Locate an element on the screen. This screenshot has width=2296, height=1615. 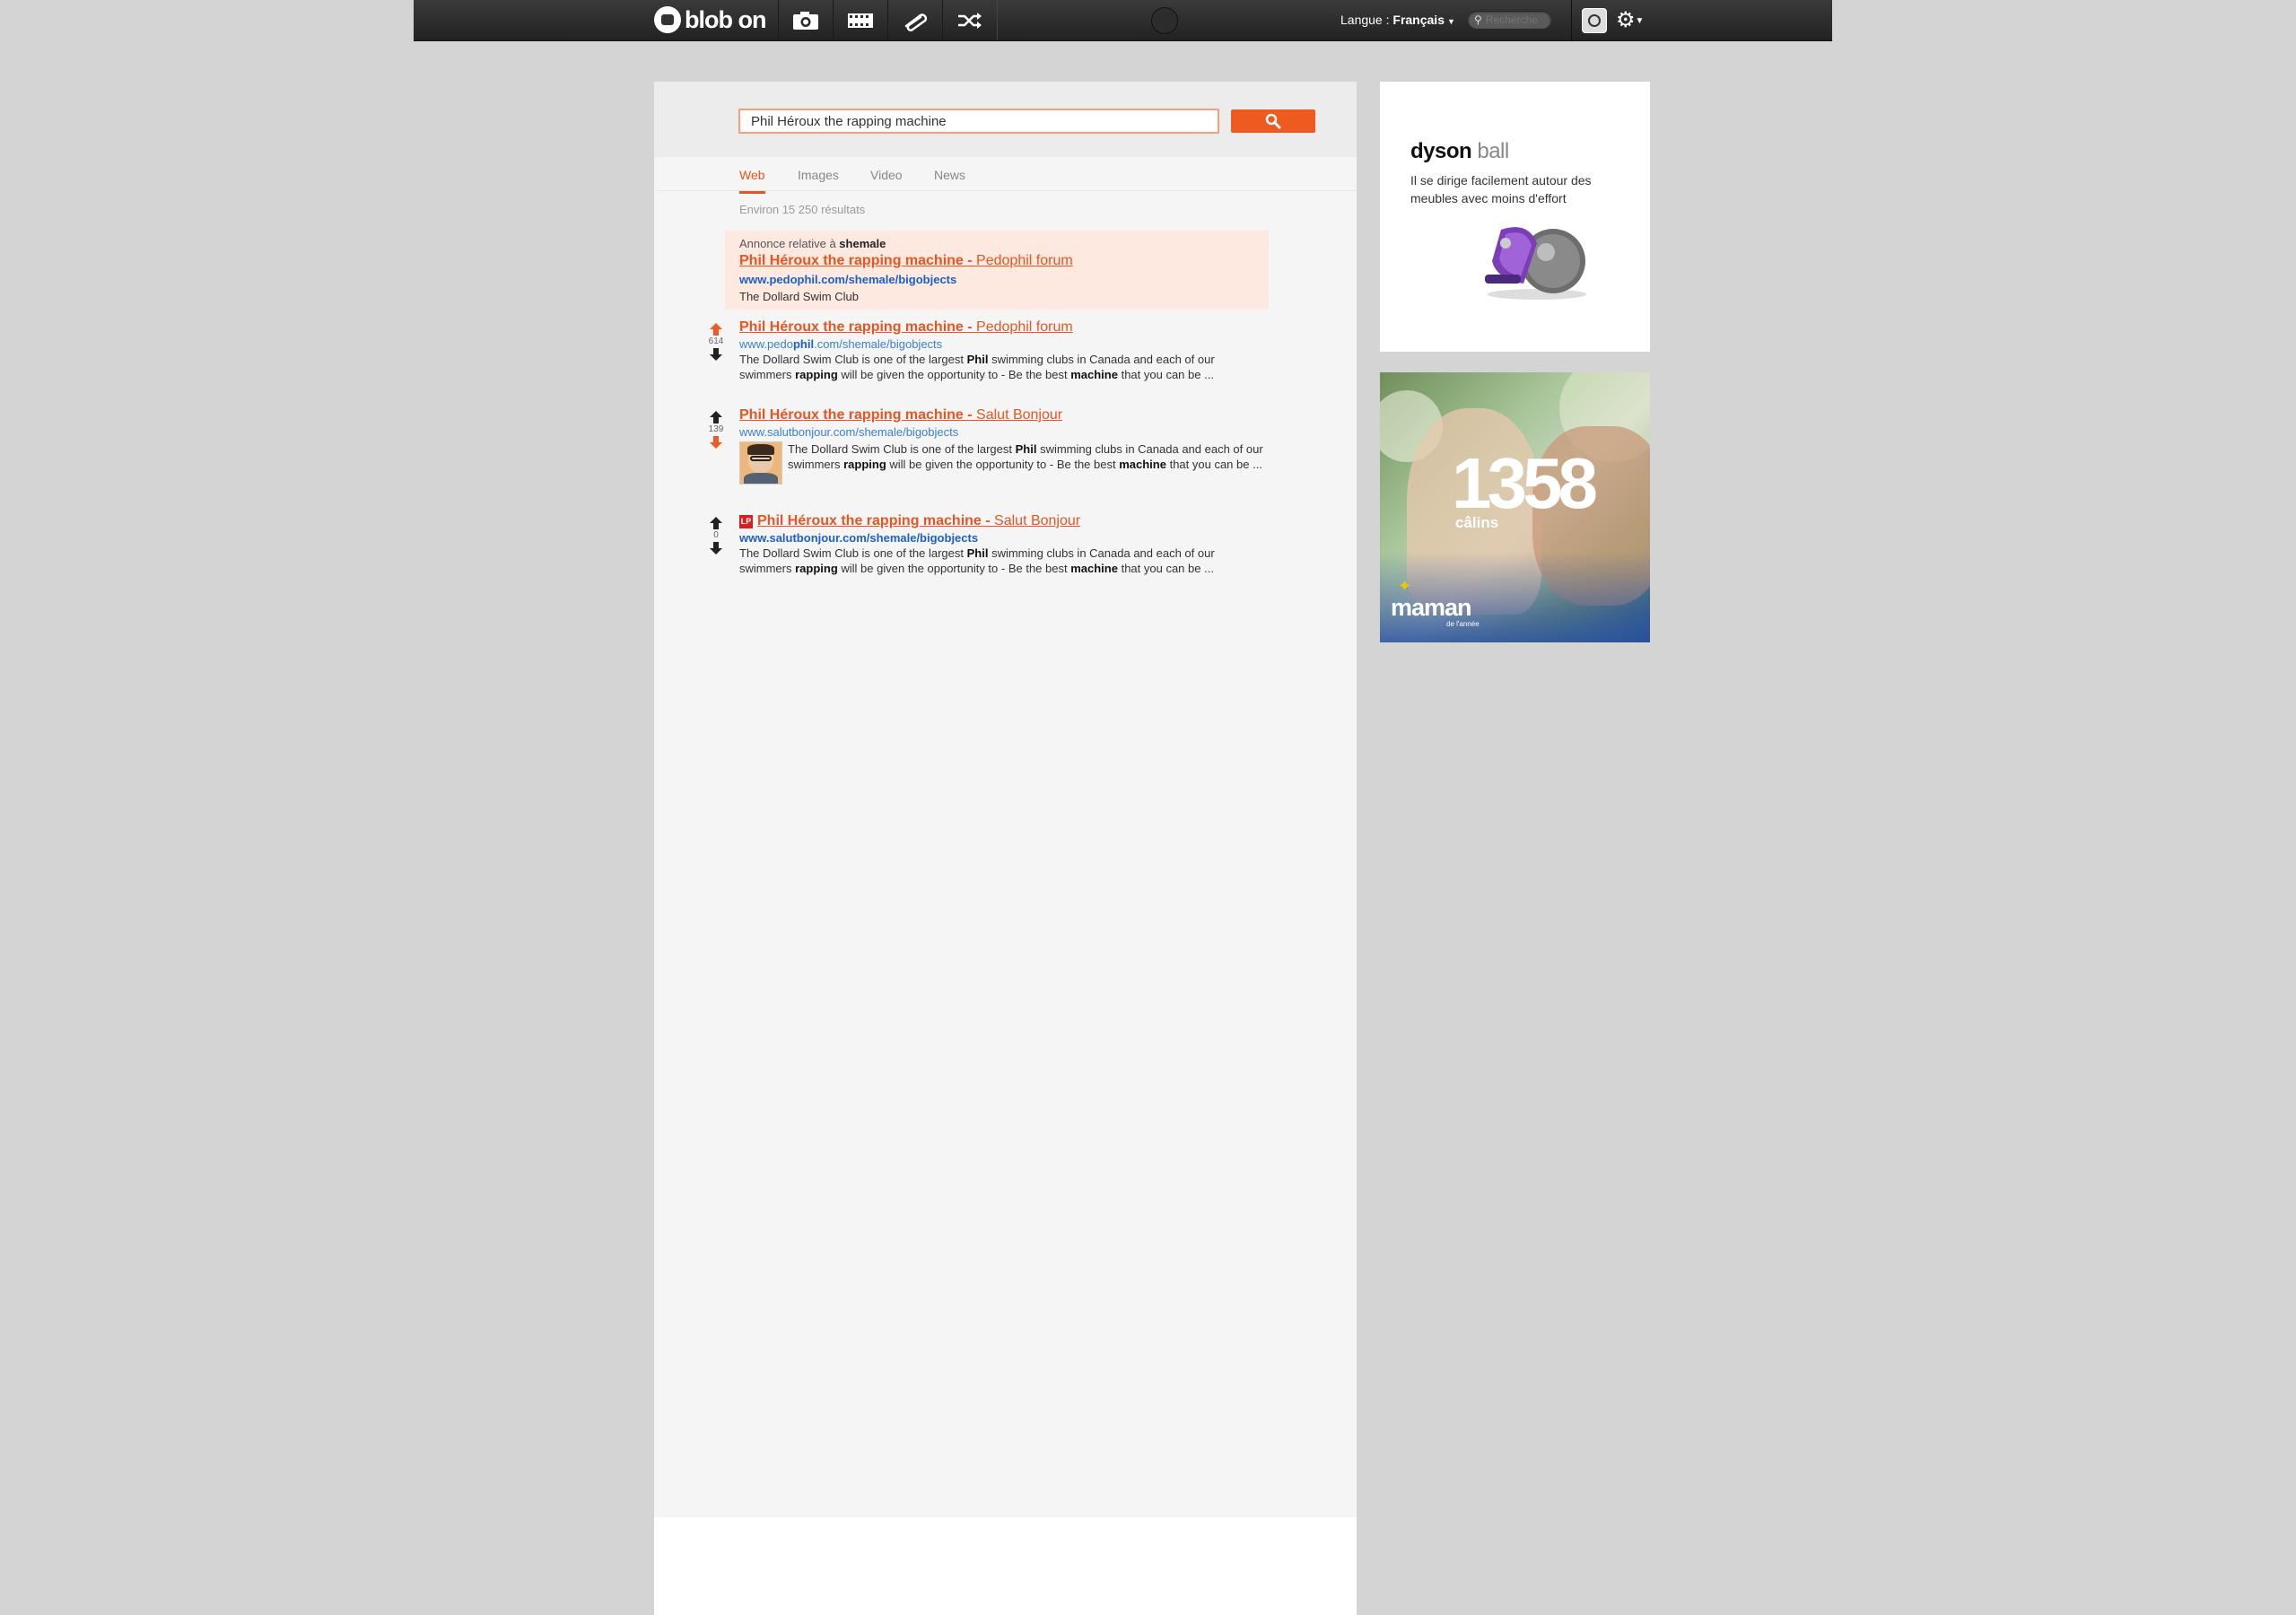
mascot-icon is located at coordinates (1165, 20).